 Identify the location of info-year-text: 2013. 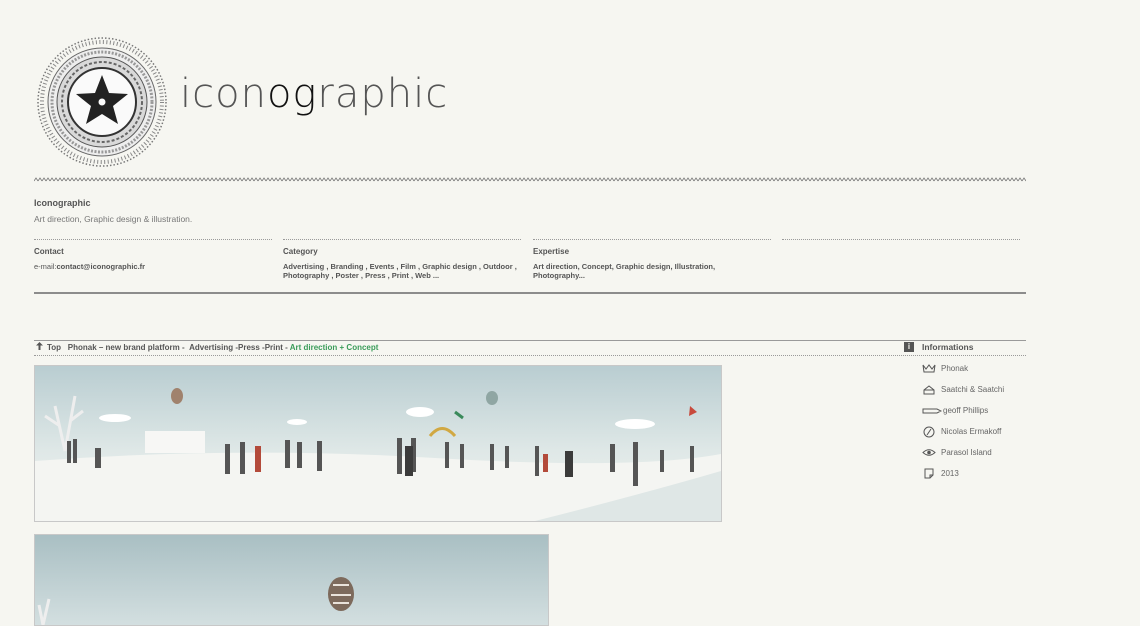
(950, 473).